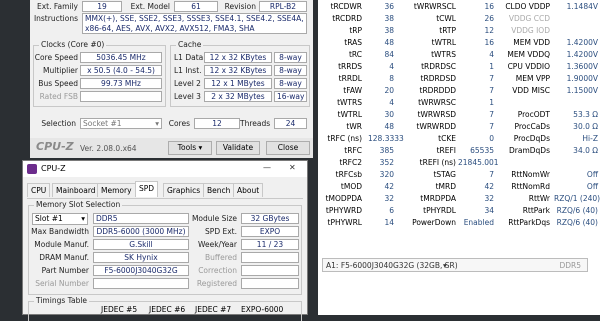  Describe the element at coordinates (582, 90) in the screenshot. I see `voltage-value: 1.1500V` at that location.